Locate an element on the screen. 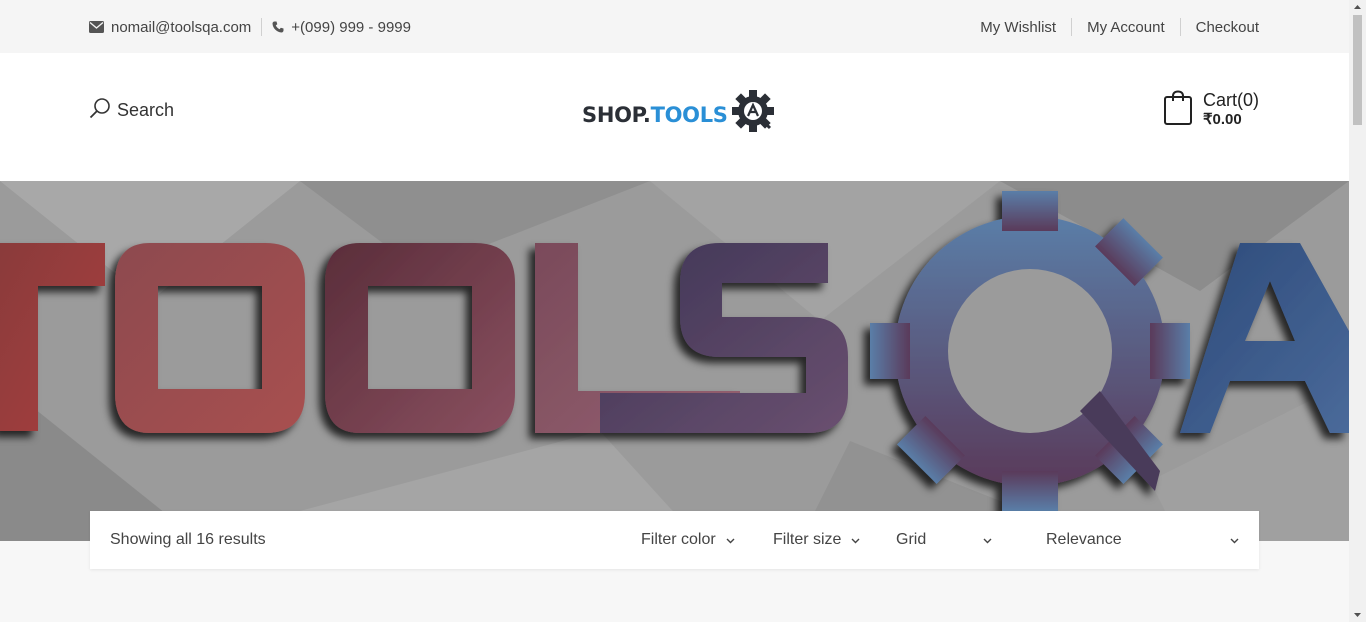 The image size is (1366, 622). scroll-up-arrow-icon is located at coordinates (1357, 7).